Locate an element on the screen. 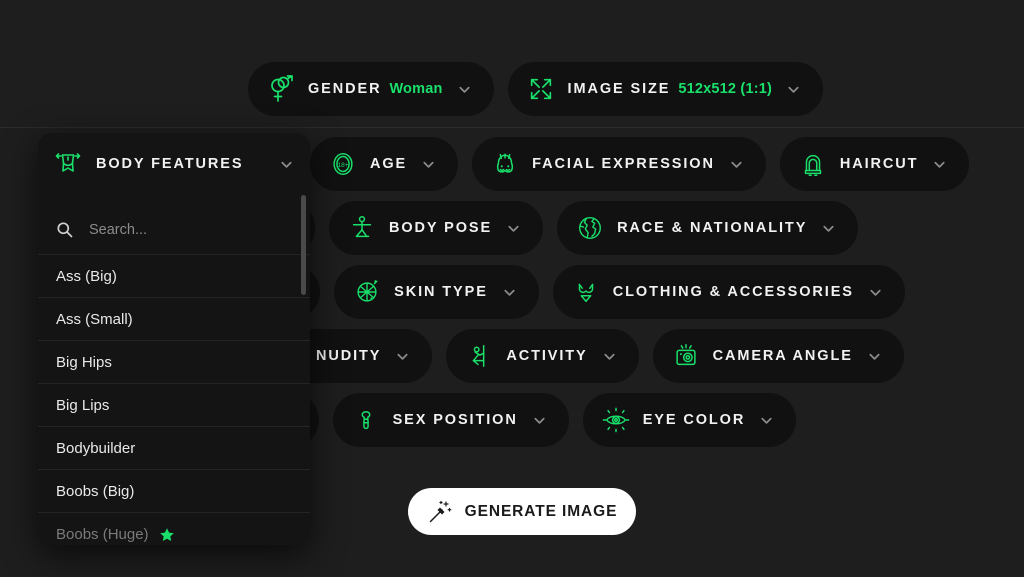  list-item-label: Big Lips is located at coordinates (83, 405).